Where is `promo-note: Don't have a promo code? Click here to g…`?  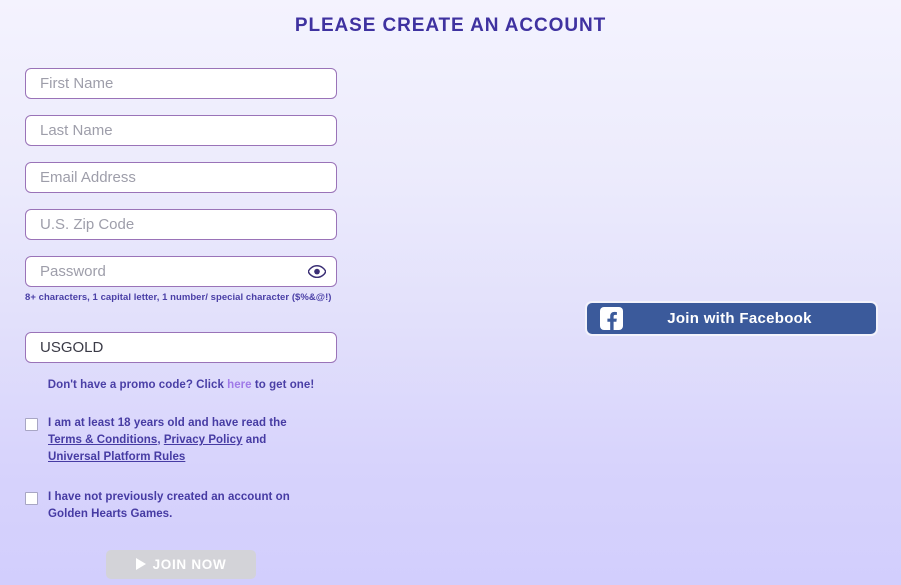
promo-note: Don't have a promo code? Click here to g… is located at coordinates (181, 385).